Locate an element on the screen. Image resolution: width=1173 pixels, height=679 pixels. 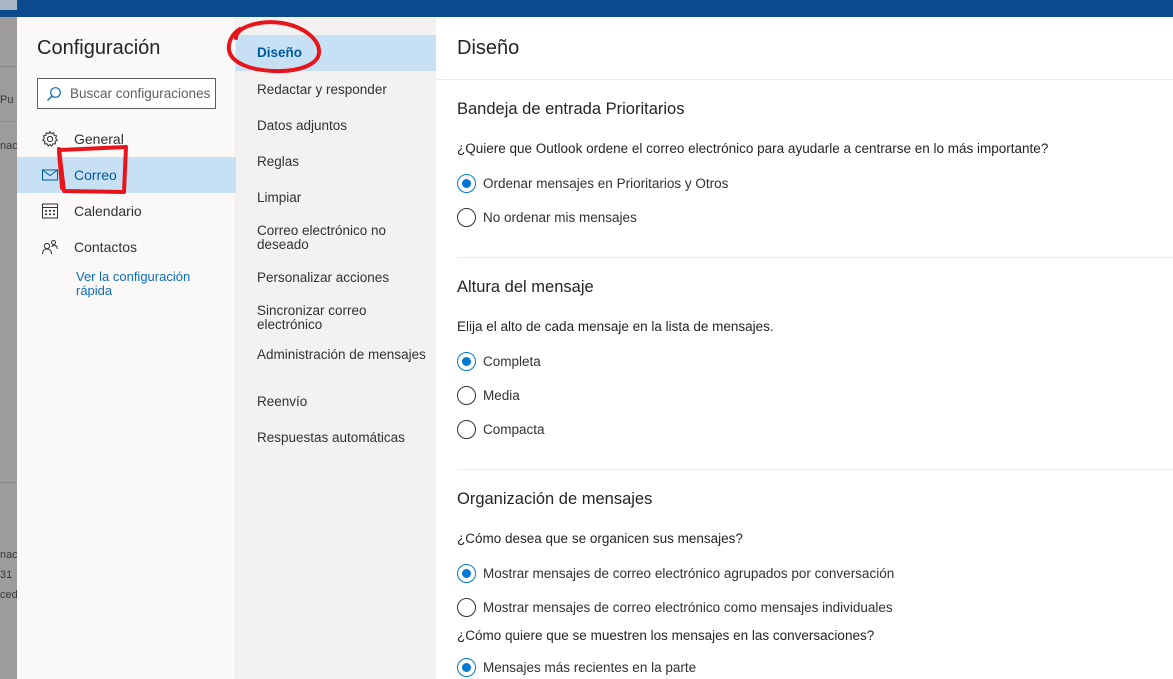
background-app-header is located at coordinates (586, 8).